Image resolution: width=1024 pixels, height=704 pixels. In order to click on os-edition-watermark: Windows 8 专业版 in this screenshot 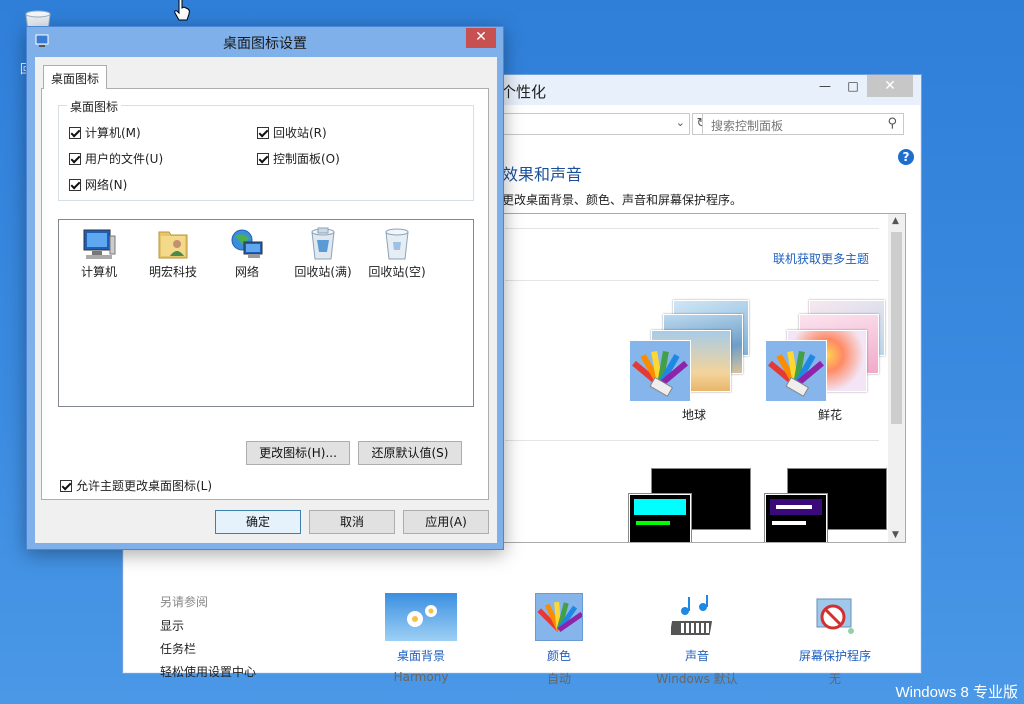, I will do `click(956, 692)`.